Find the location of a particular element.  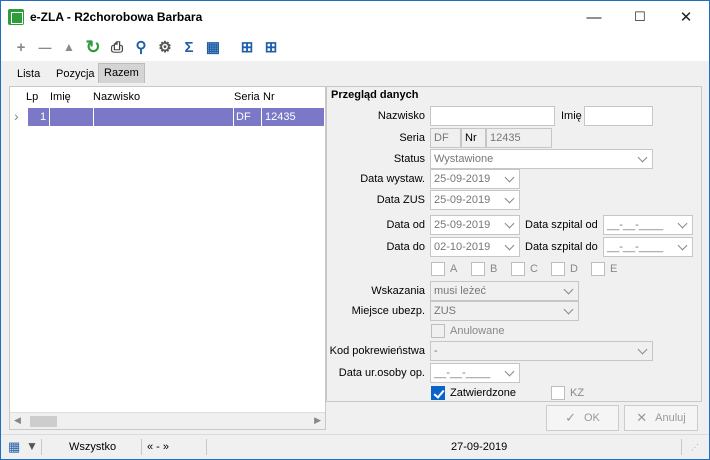

zatwierdzone-checkbox is located at coordinates (438, 393).